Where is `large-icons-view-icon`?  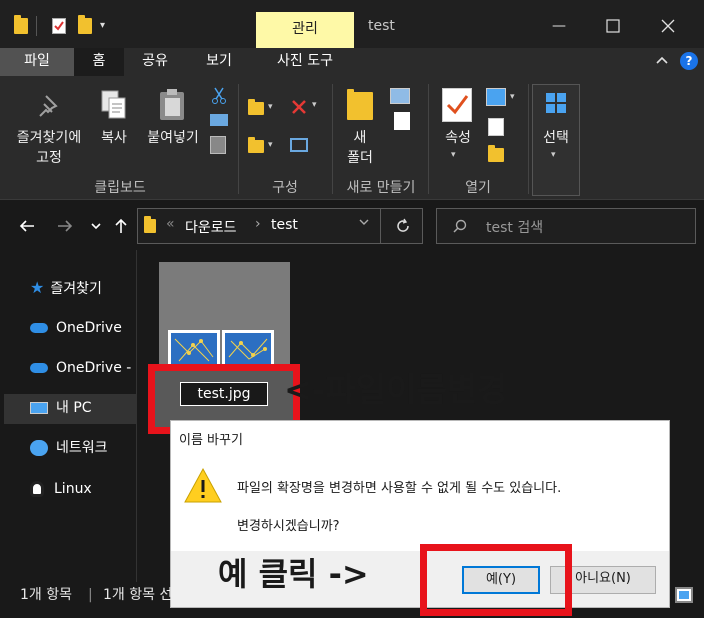
large-icons-view-icon is located at coordinates (684, 595).